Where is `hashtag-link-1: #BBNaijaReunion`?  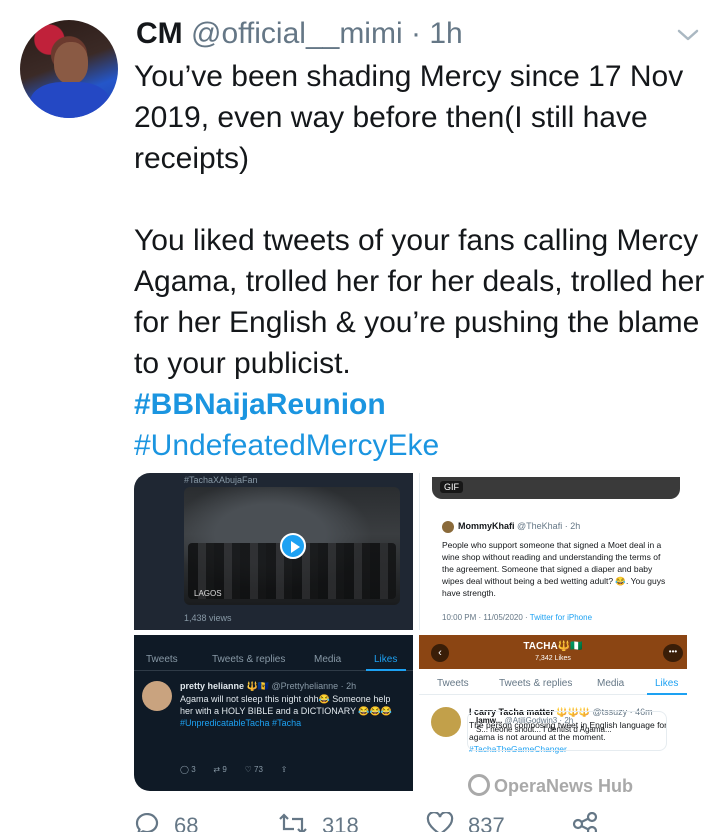 hashtag-link-1: #BBNaijaReunion is located at coordinates (420, 404).